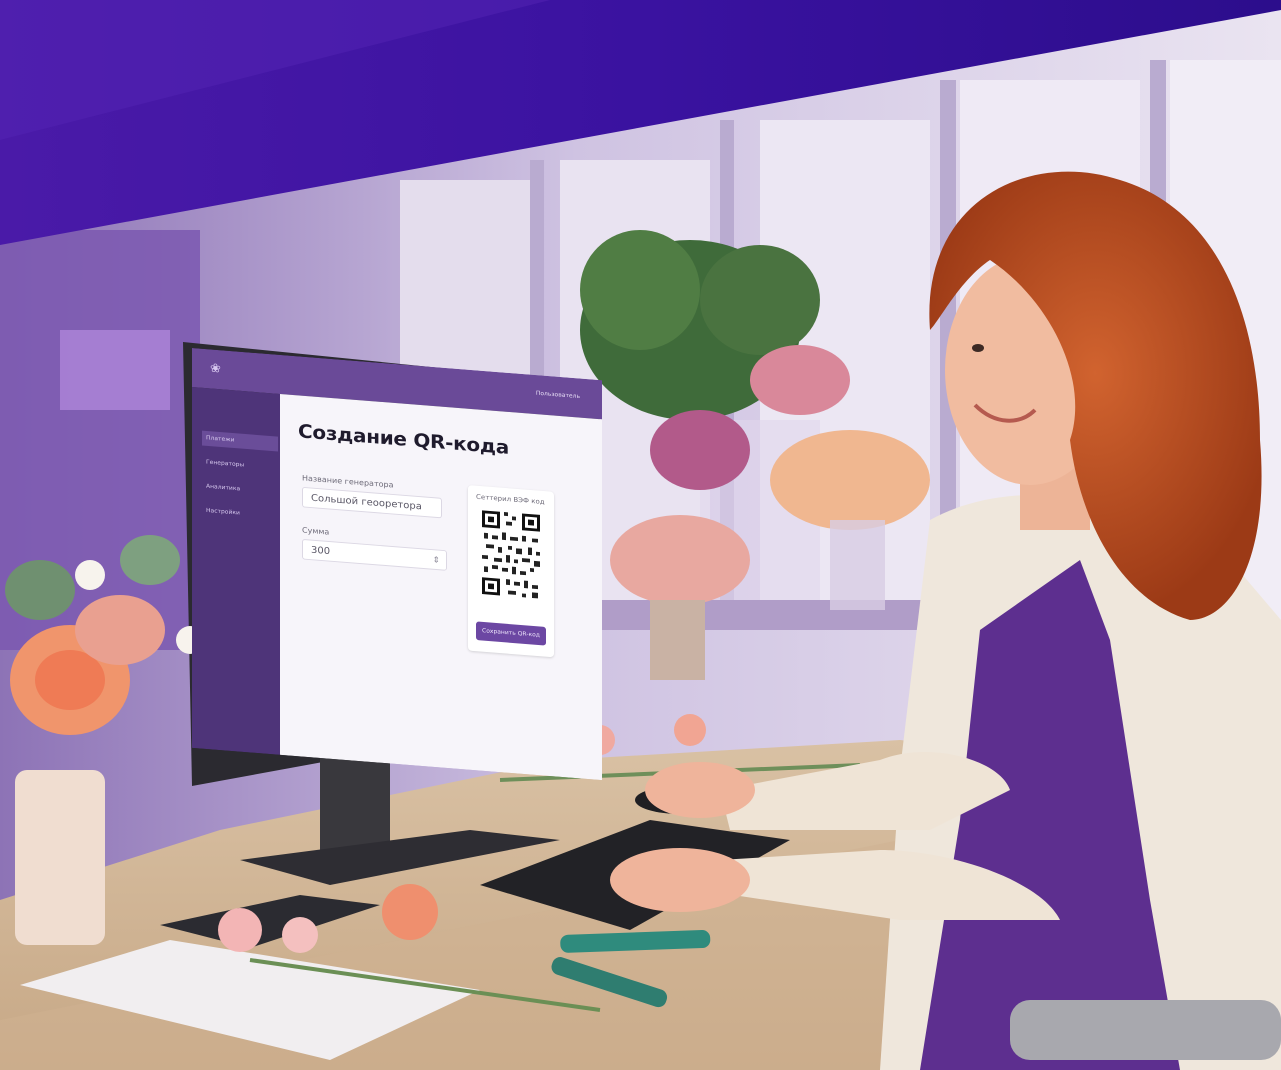  I want to click on chair, so click(1145, 1030).